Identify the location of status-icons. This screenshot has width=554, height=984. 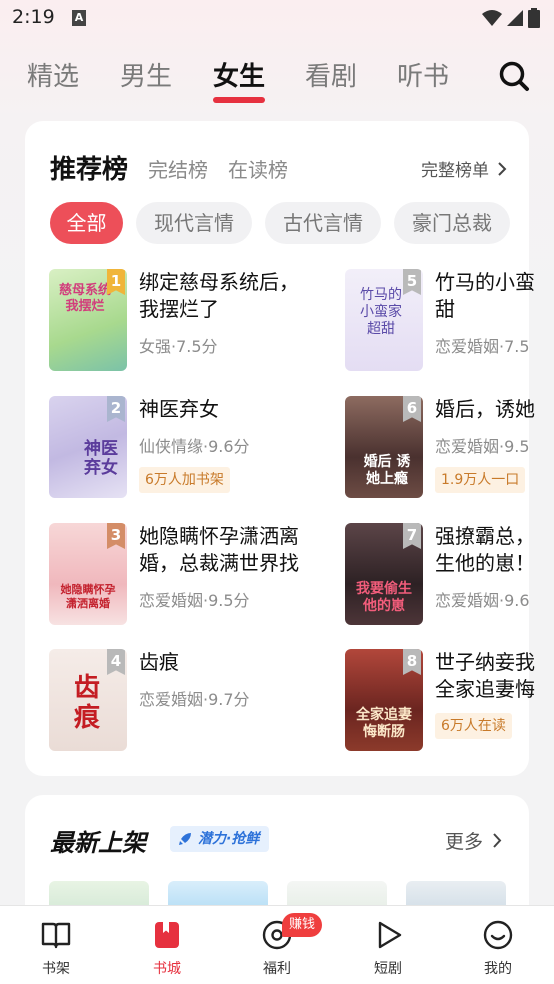
(511, 18).